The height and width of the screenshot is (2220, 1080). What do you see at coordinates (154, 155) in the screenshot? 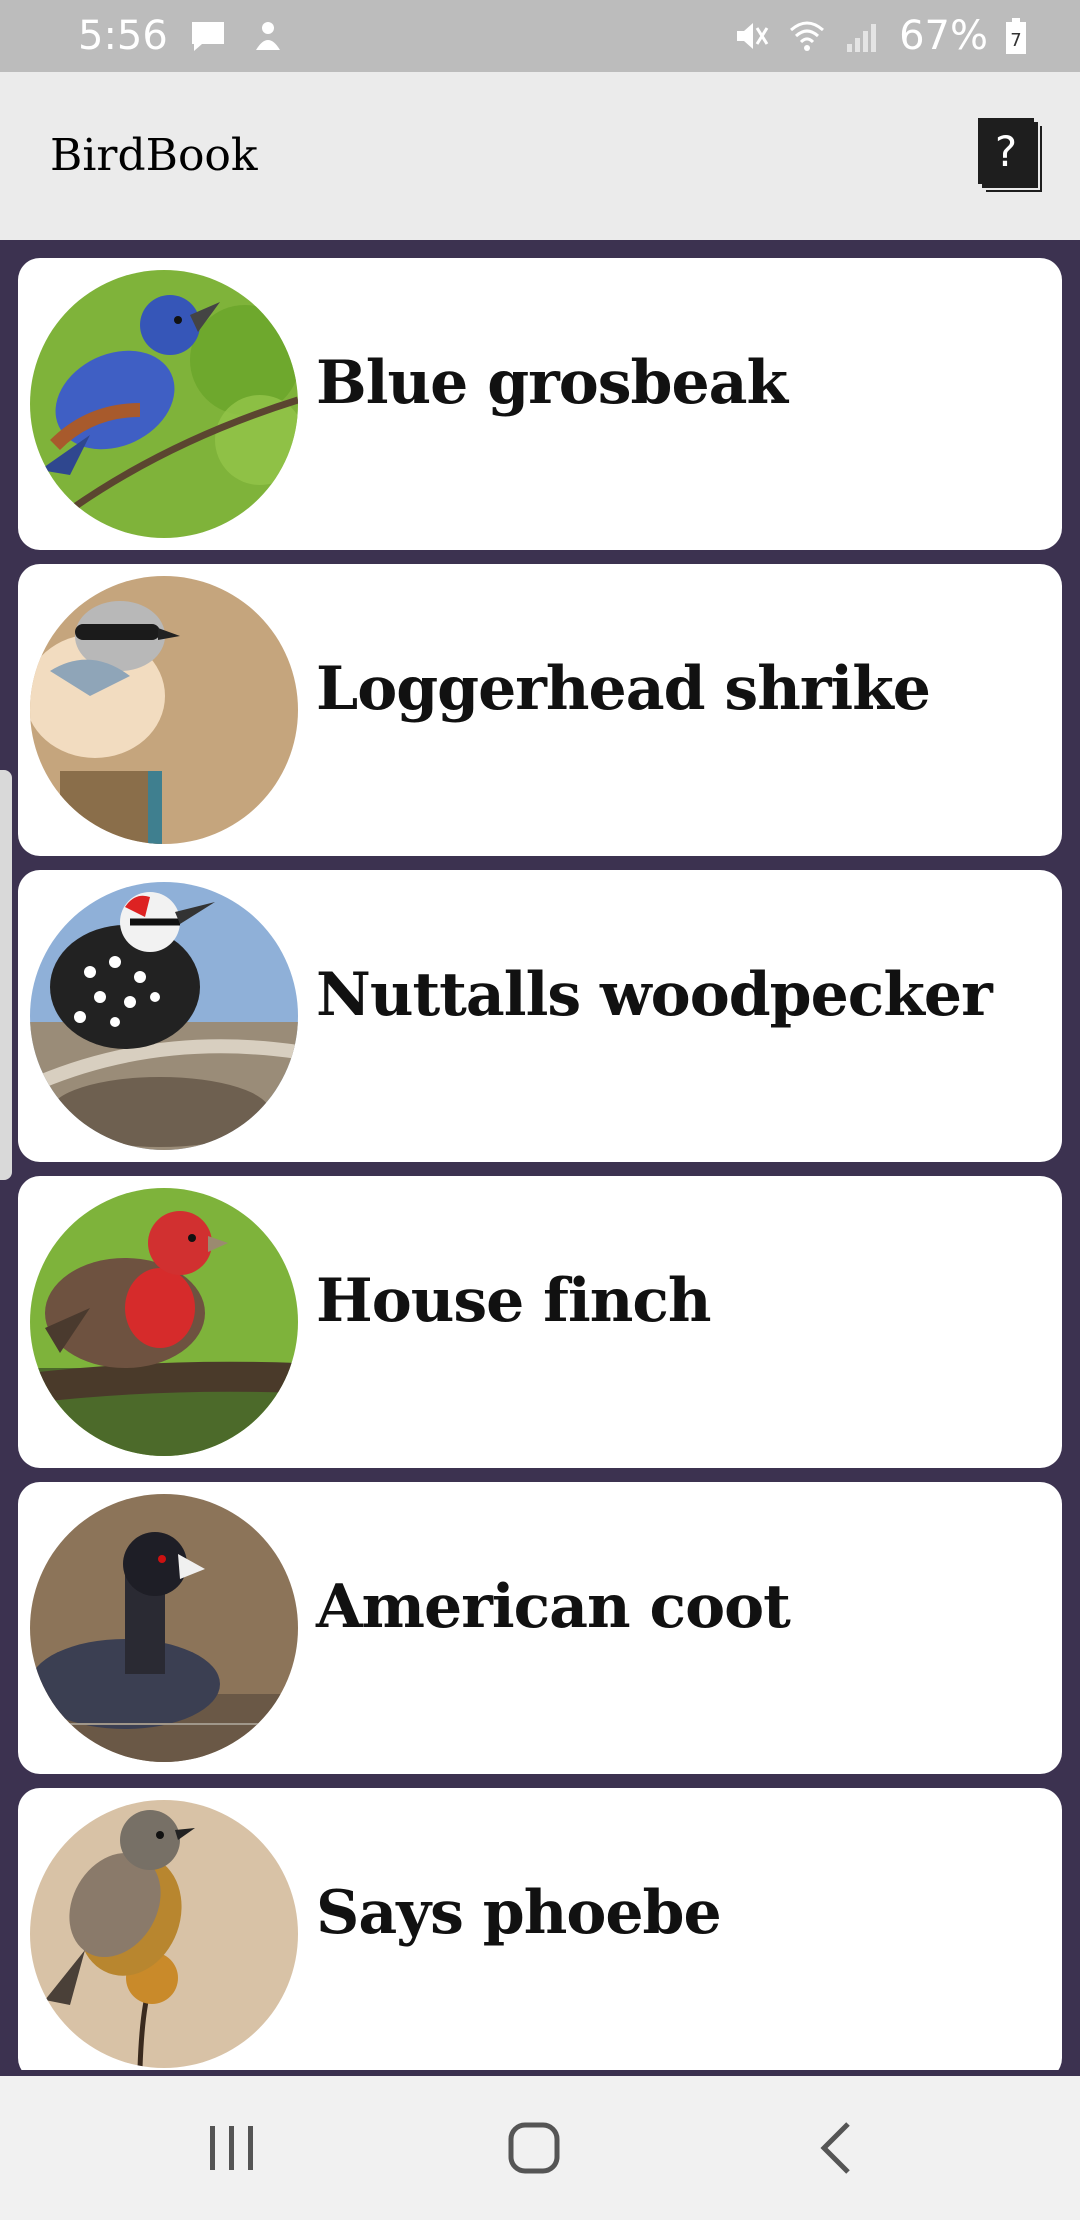
I see `app-title: BirdBook` at bounding box center [154, 155].